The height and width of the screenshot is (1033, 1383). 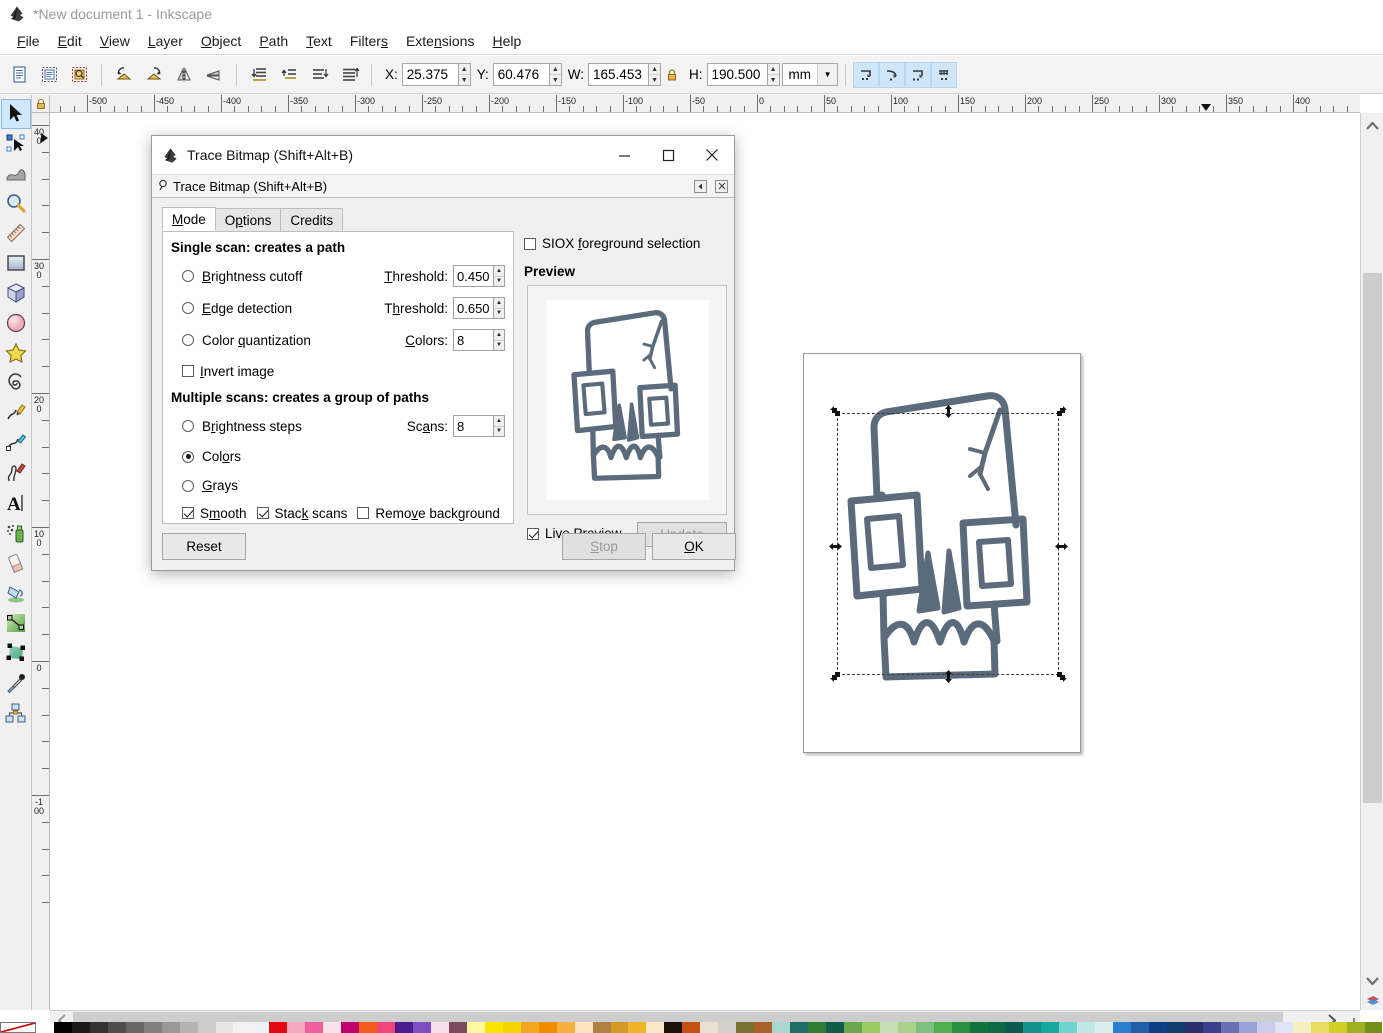 I want to click on palette-none-swatch, so click(x=18, y=1027).